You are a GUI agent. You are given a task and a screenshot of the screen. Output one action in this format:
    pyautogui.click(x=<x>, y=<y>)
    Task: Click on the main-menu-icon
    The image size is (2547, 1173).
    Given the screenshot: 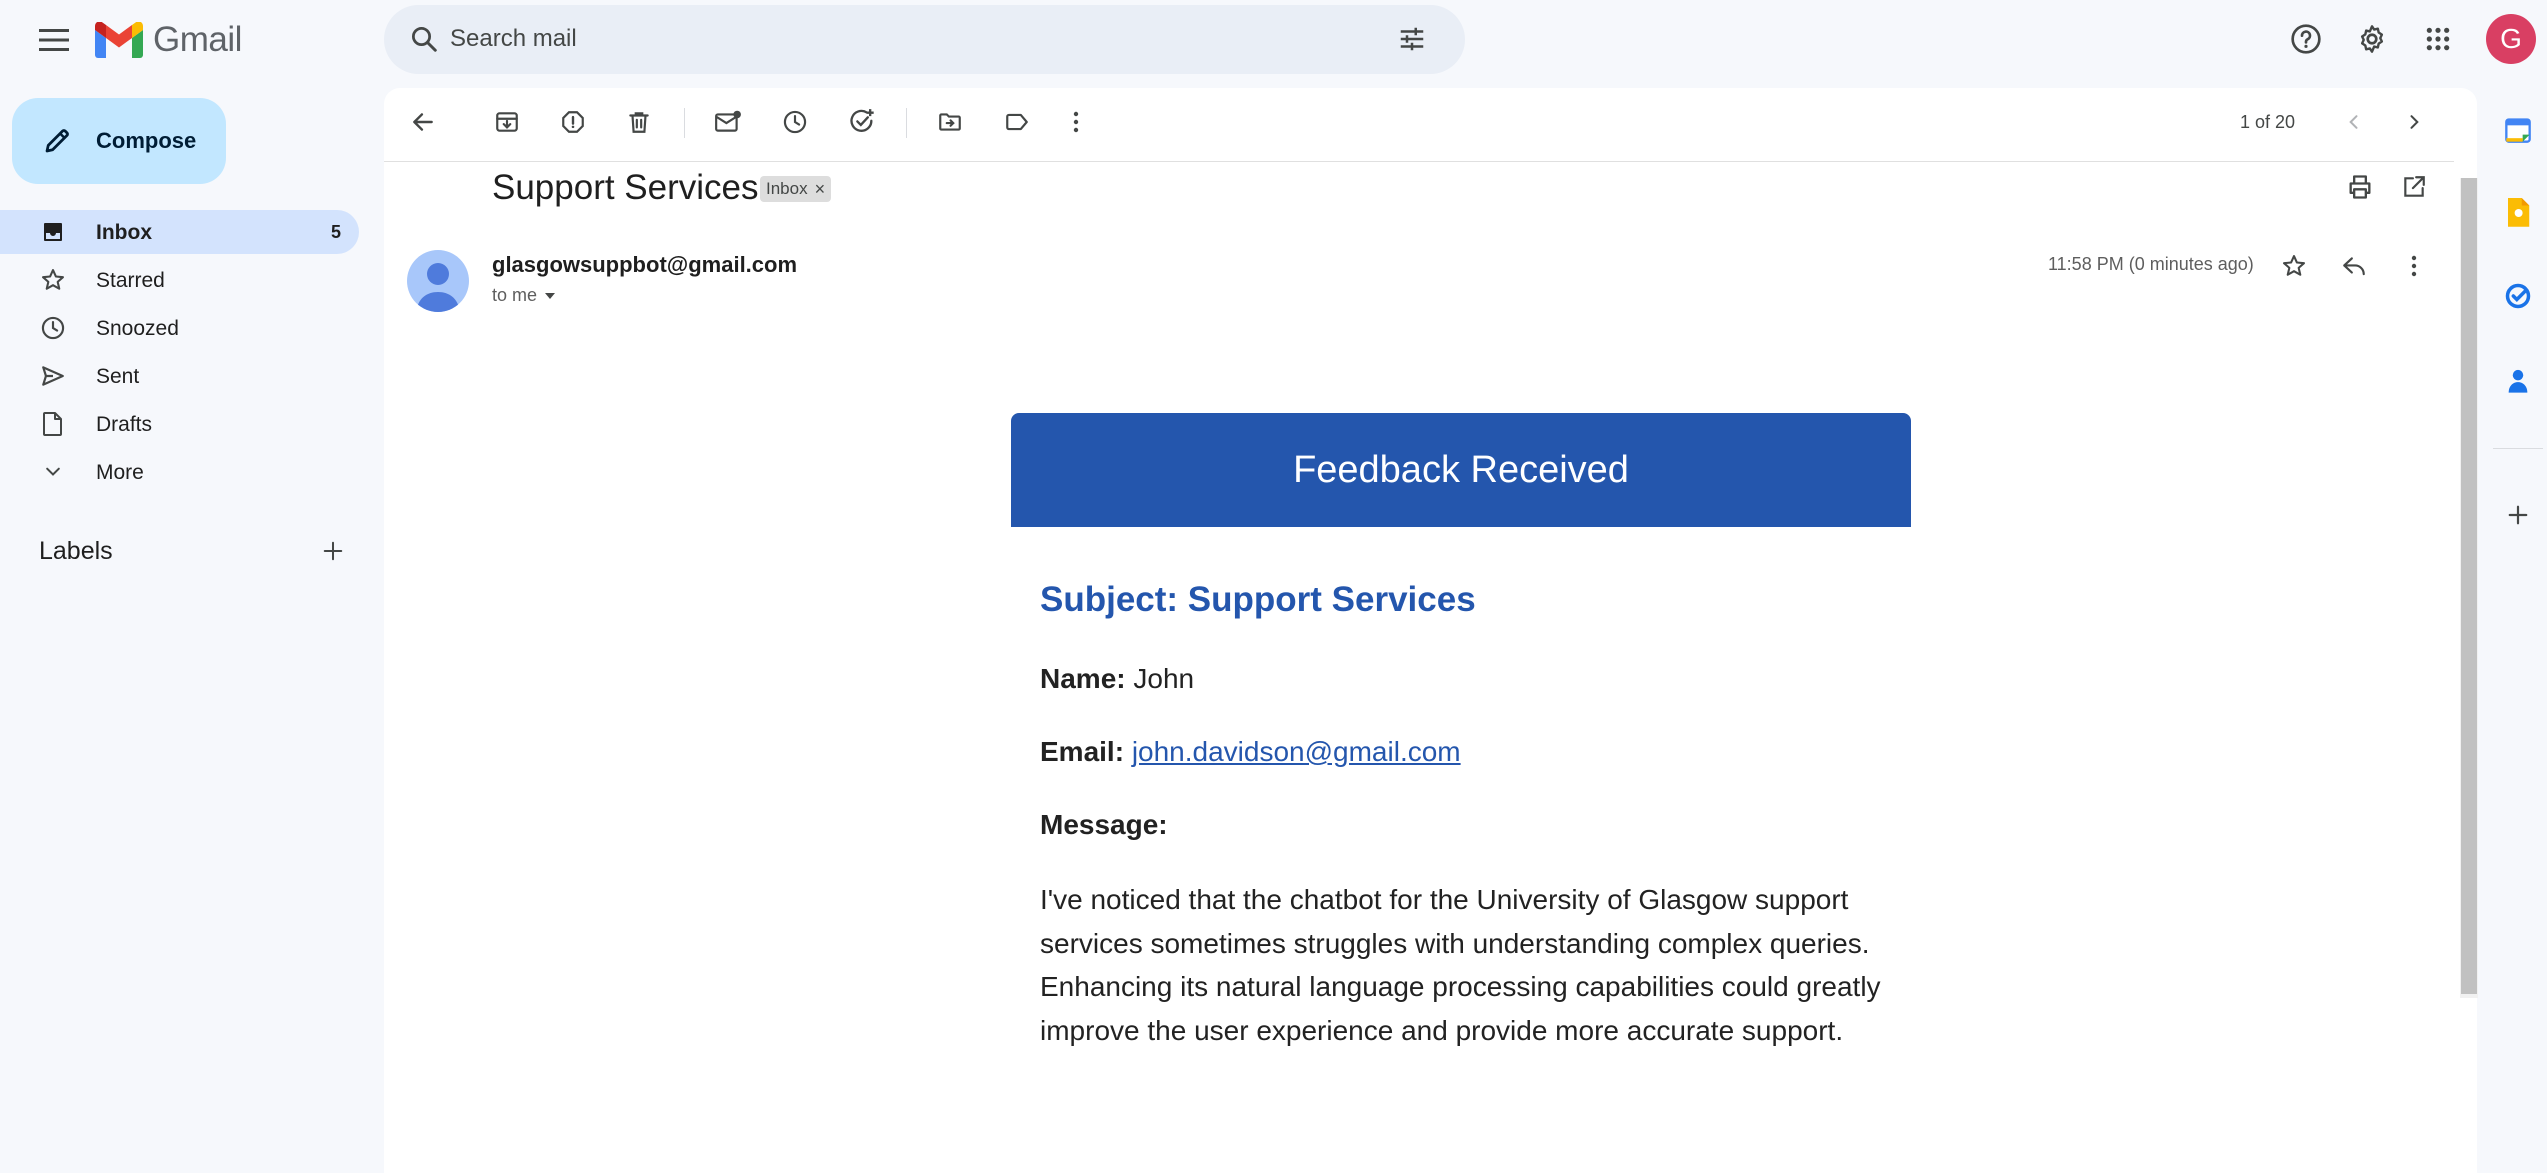 What is the action you would take?
    pyautogui.click(x=54, y=40)
    